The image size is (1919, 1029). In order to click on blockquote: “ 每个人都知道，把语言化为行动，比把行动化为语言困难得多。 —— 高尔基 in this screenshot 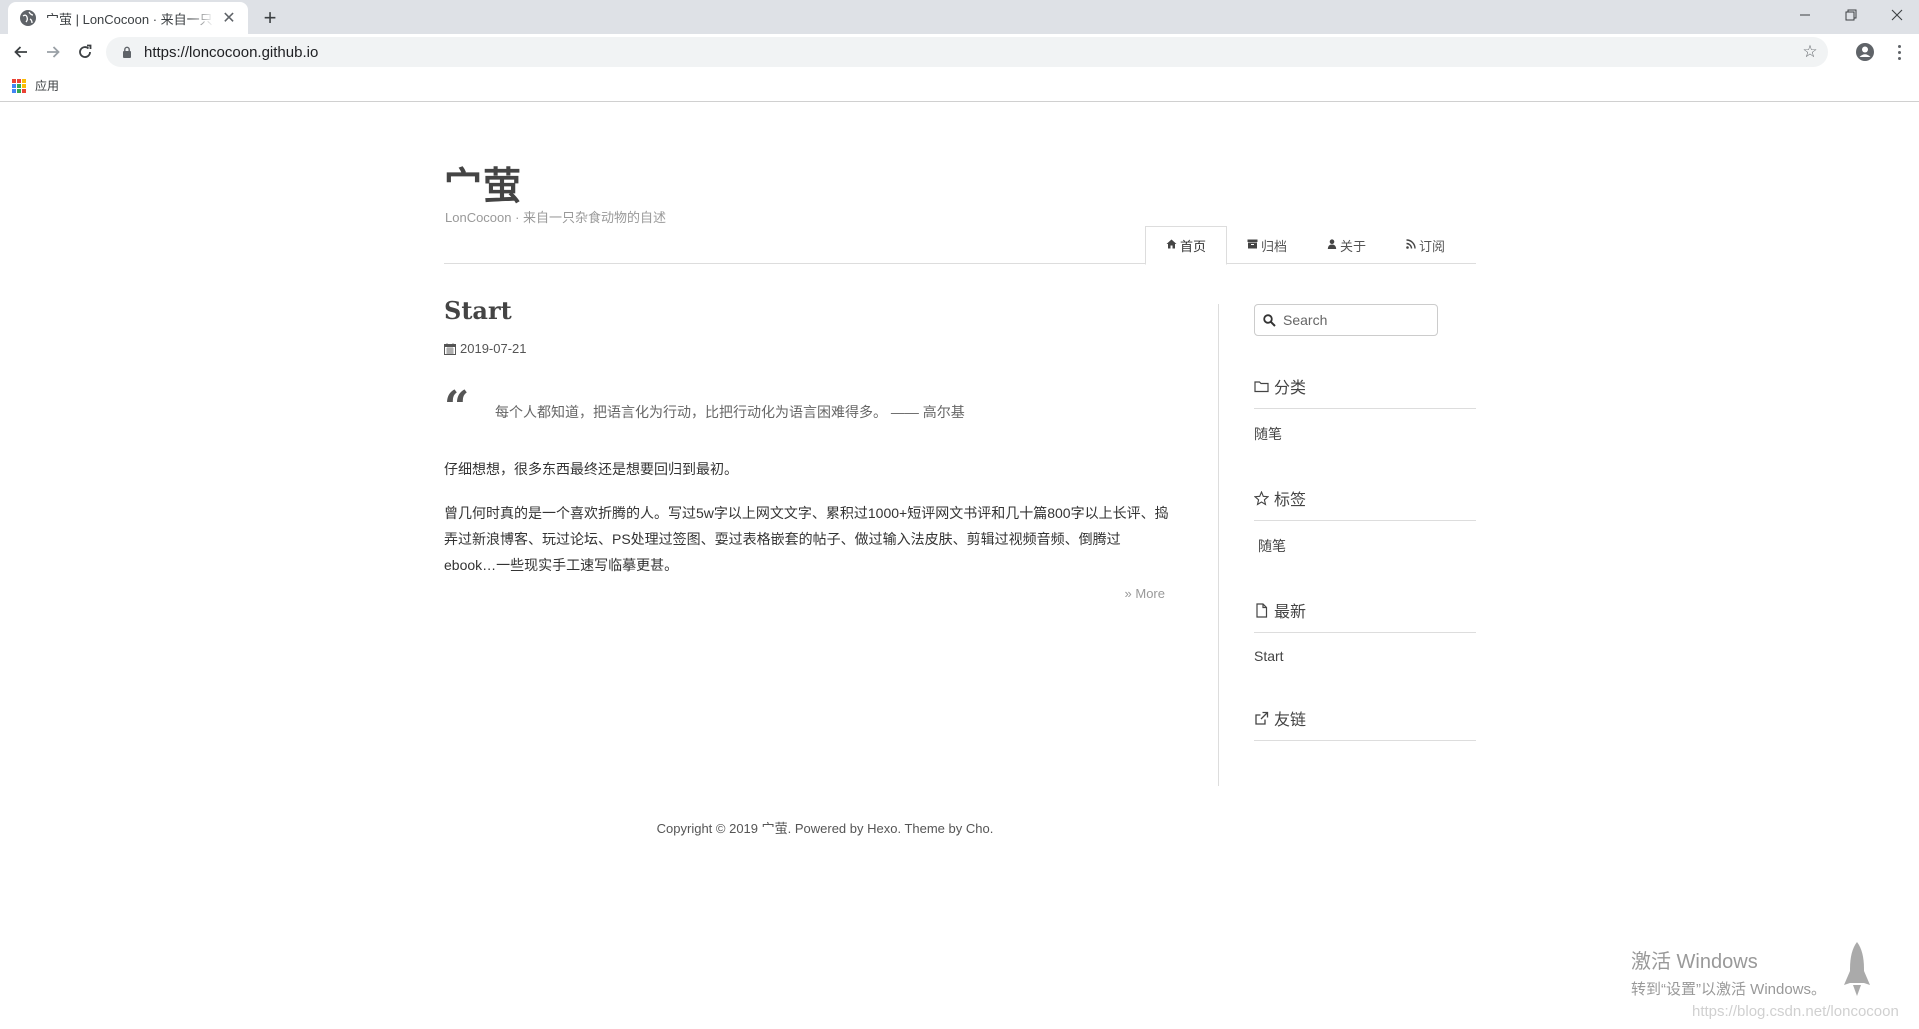, I will do `click(806, 408)`.